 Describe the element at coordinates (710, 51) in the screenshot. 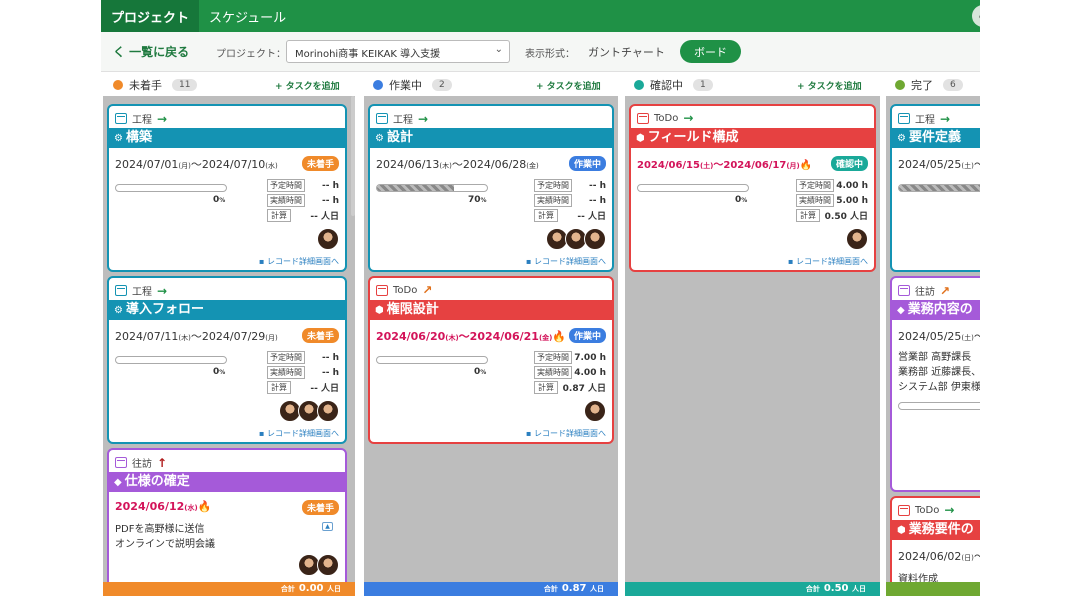

I see `view-board-button: ボード` at that location.